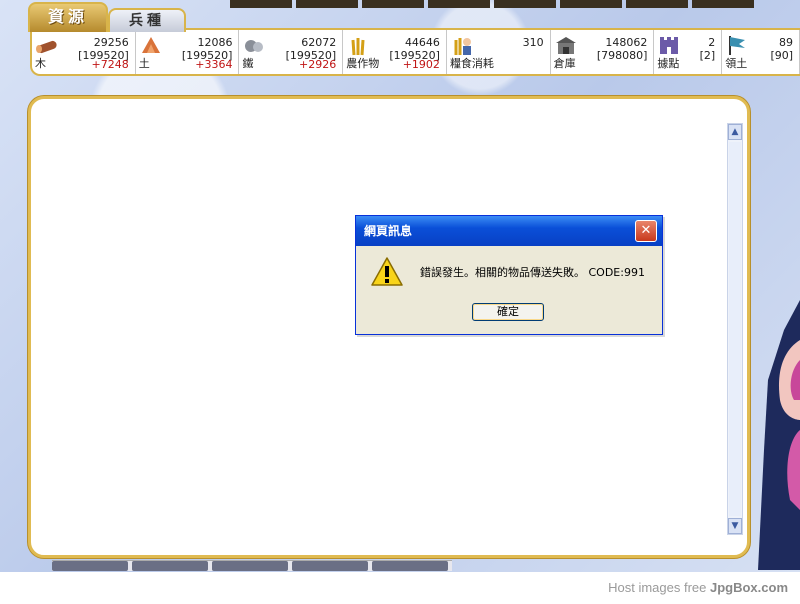 This screenshot has width=800, height=604. I want to click on resource-amount: 44646, so click(422, 42).